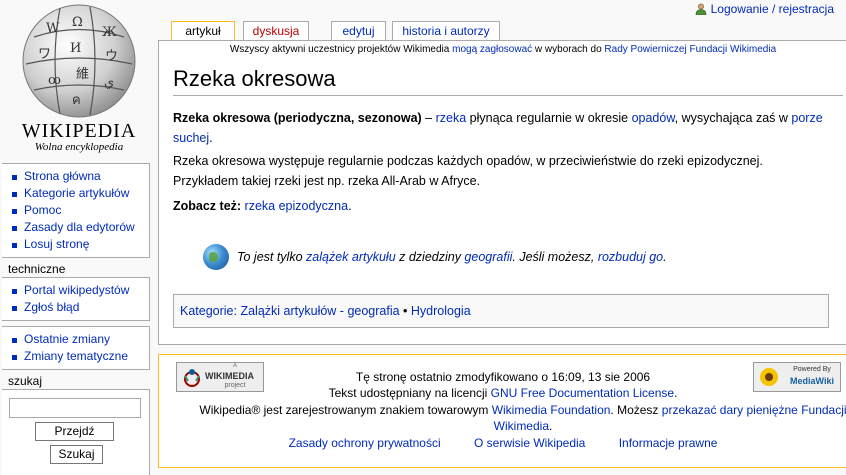  I want to click on link-rzeka-epizodyczna: rzeka epizodyczna, so click(297, 206).